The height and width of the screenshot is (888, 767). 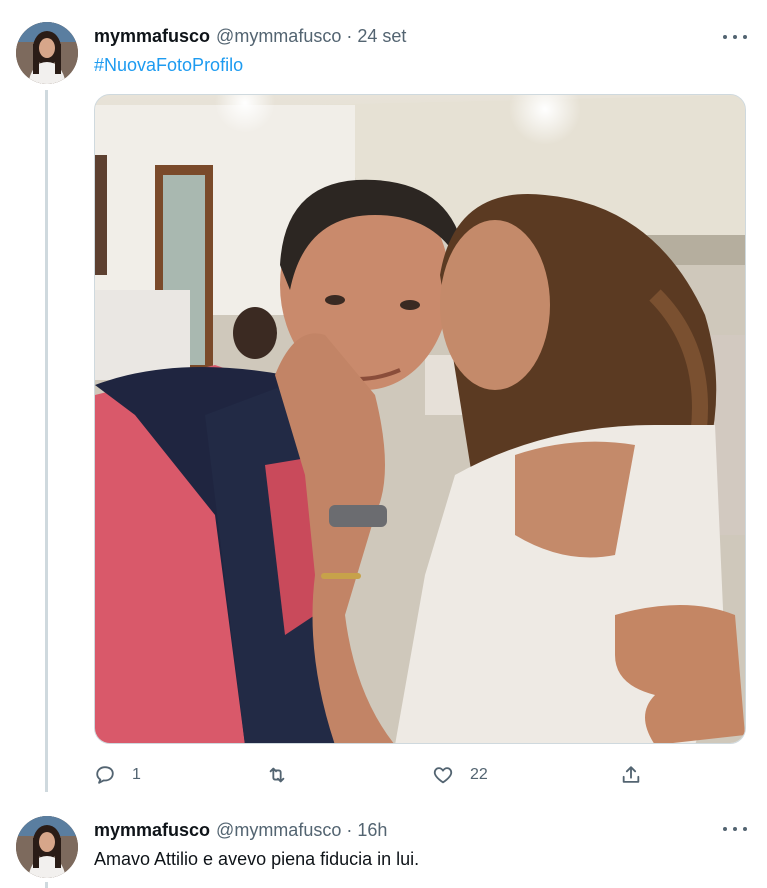 I want to click on tweet-header: mymmafusco @mymmafusco · 16h, so click(x=240, y=830).